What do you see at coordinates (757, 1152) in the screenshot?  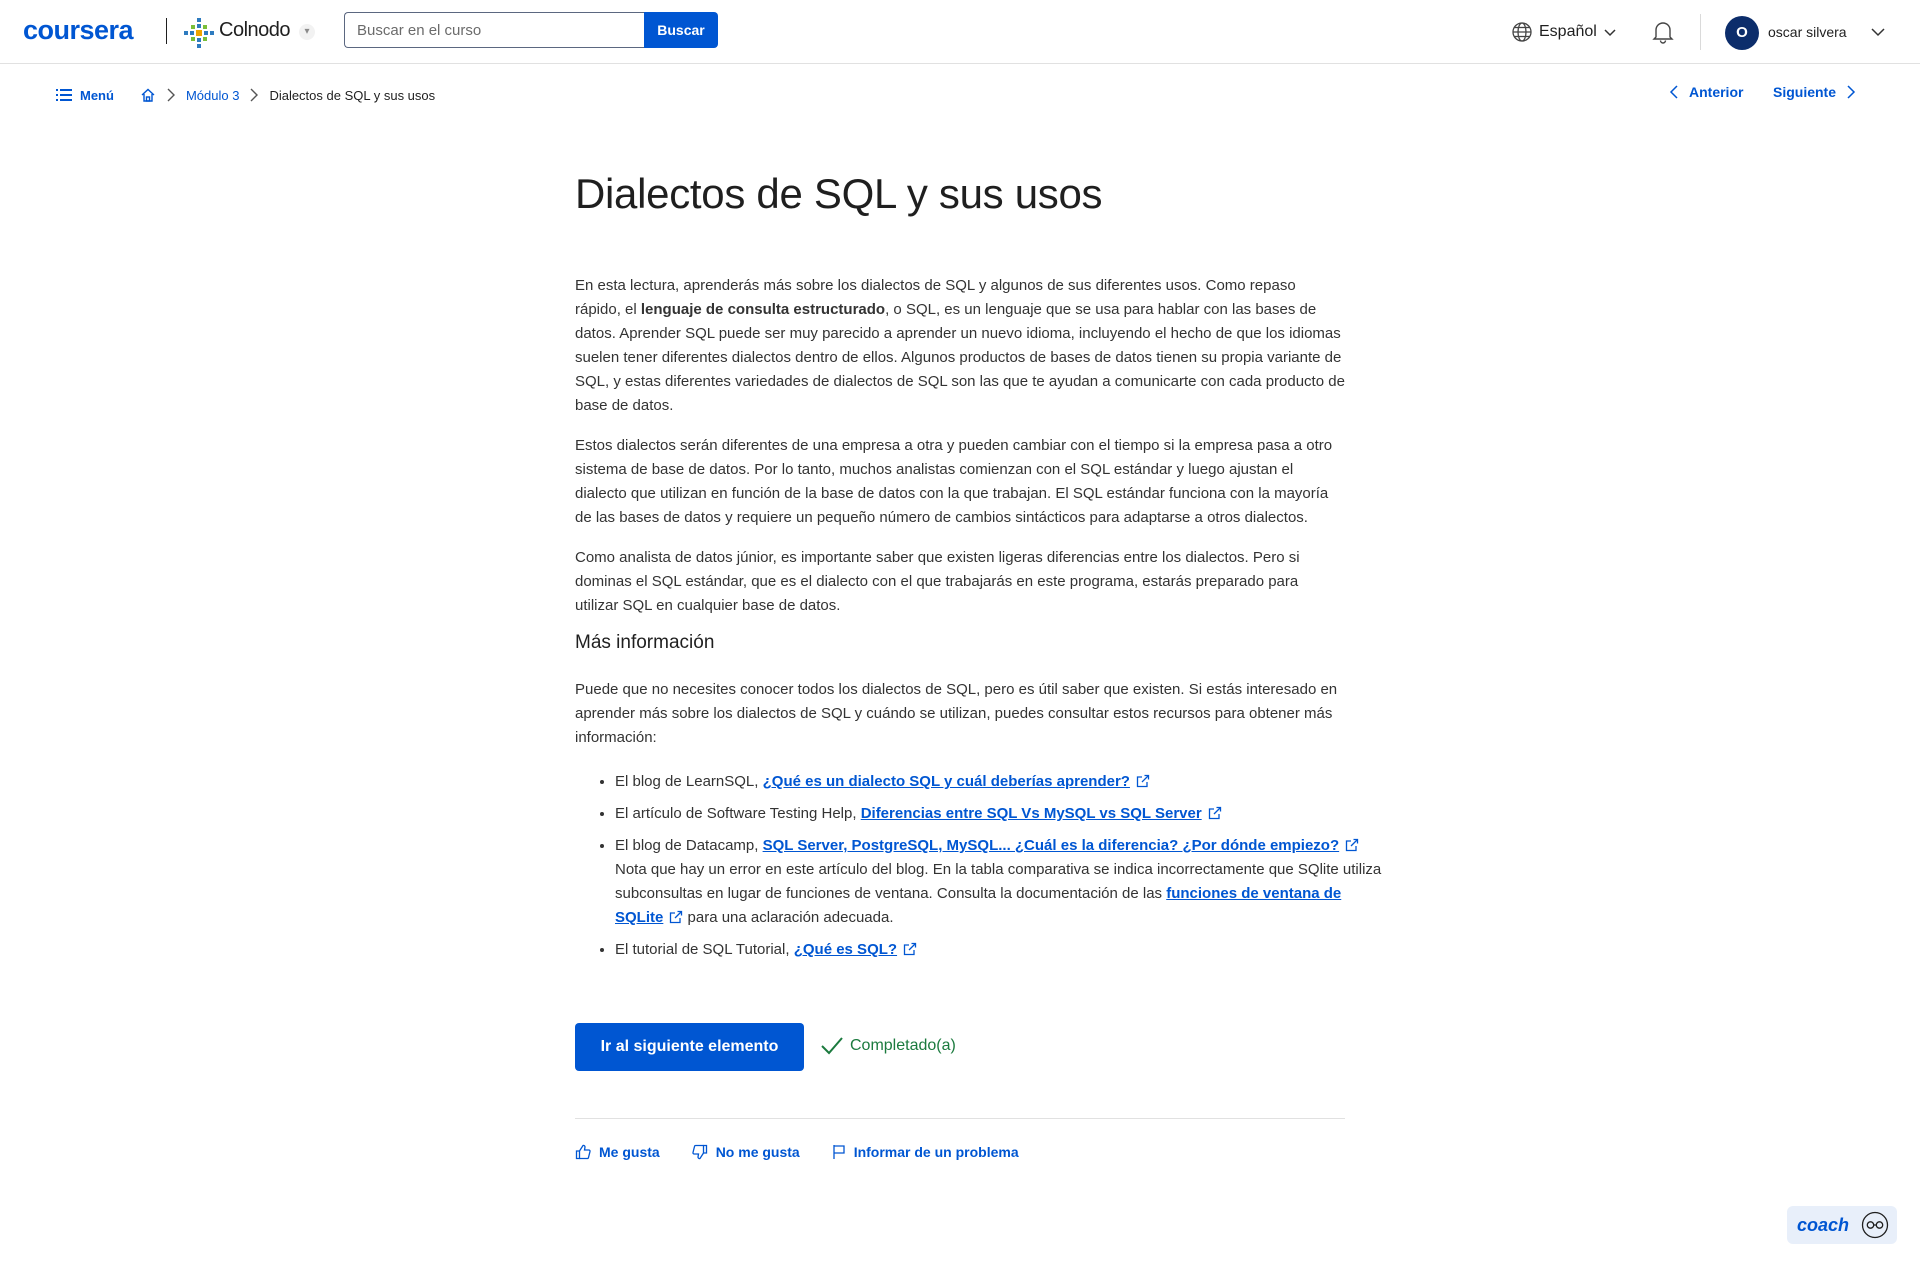 I see `dislike-label: No me gusta` at bounding box center [757, 1152].